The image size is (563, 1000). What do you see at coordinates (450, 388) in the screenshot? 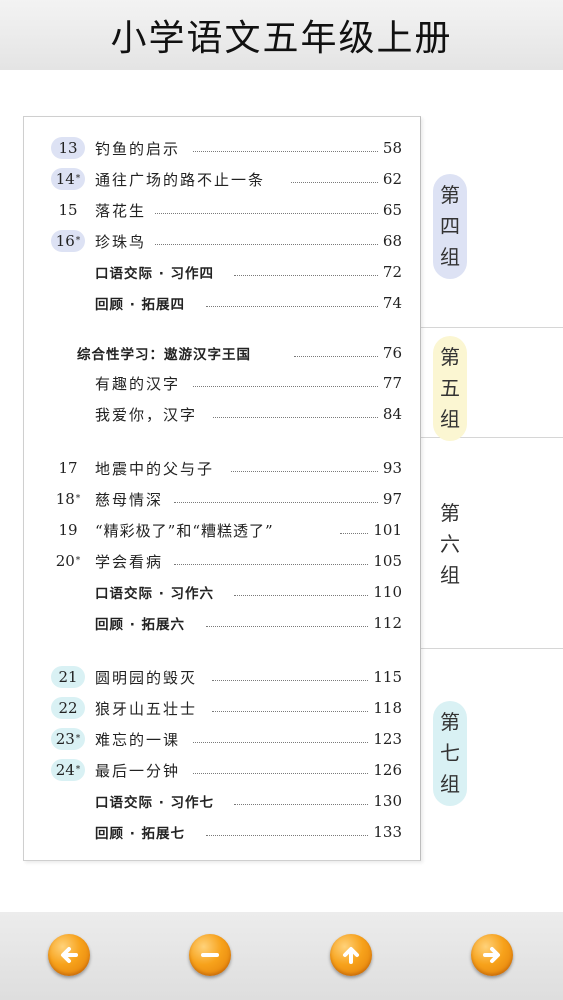
I see `group-label-5: 第 五 组` at bounding box center [450, 388].